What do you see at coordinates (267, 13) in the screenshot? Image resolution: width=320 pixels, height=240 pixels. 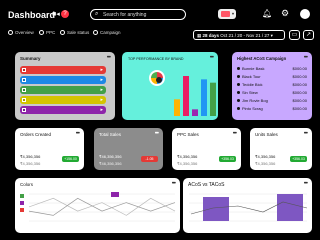 I see `bell-icon: 🔔︎` at bounding box center [267, 13].